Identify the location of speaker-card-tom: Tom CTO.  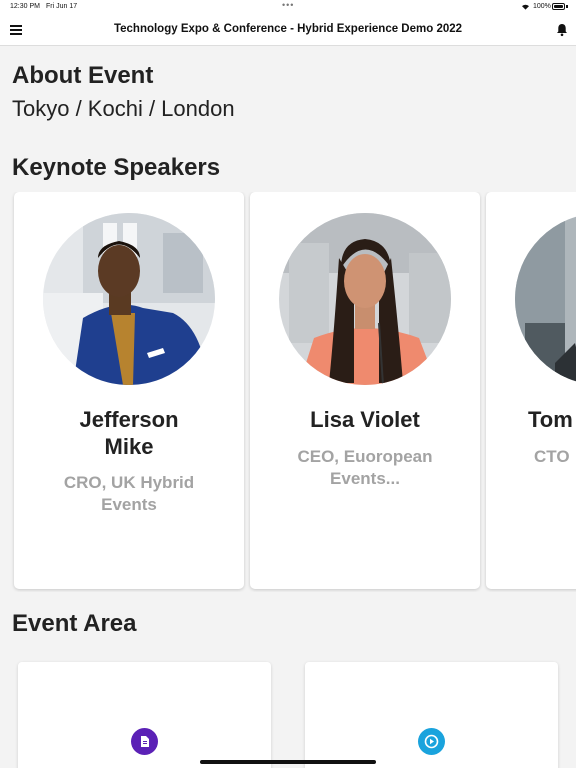
(531, 390).